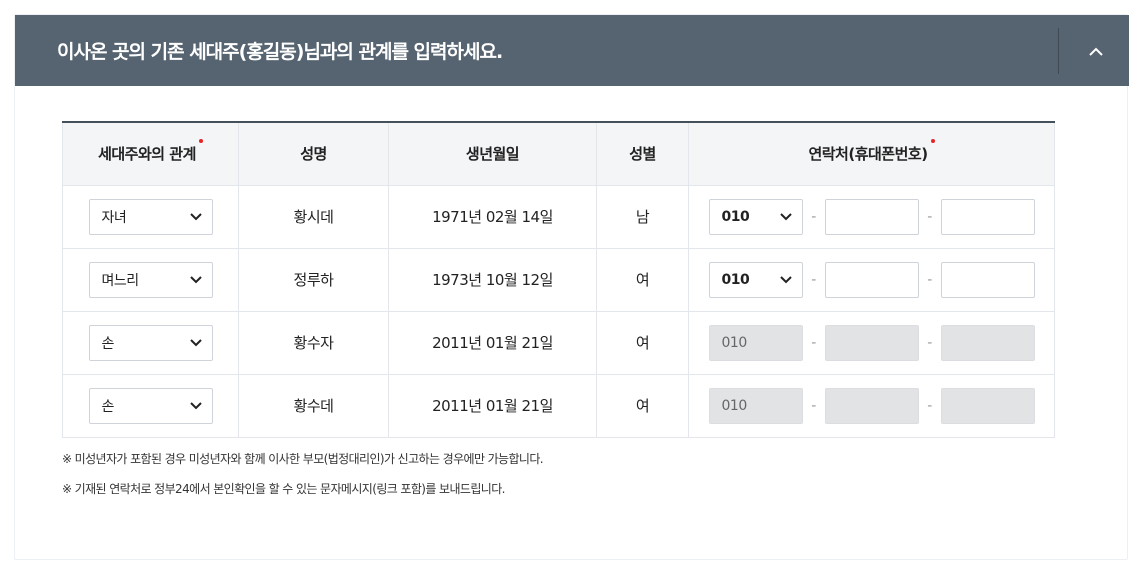 This screenshot has height=572, width=1142. I want to click on table-row: 손 황수데 2011년 01월 21일 여 010 - -, so click(558, 406).